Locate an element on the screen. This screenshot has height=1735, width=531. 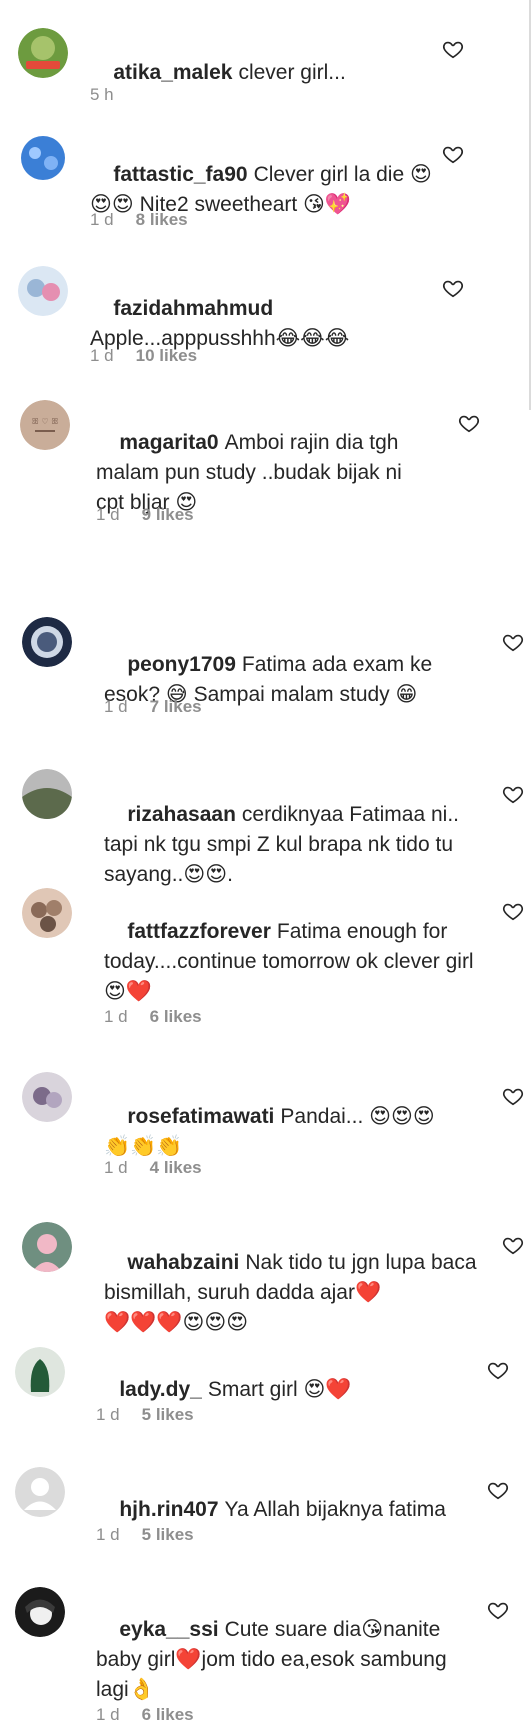
comment-username: peony1709 is located at coordinates (181, 664).